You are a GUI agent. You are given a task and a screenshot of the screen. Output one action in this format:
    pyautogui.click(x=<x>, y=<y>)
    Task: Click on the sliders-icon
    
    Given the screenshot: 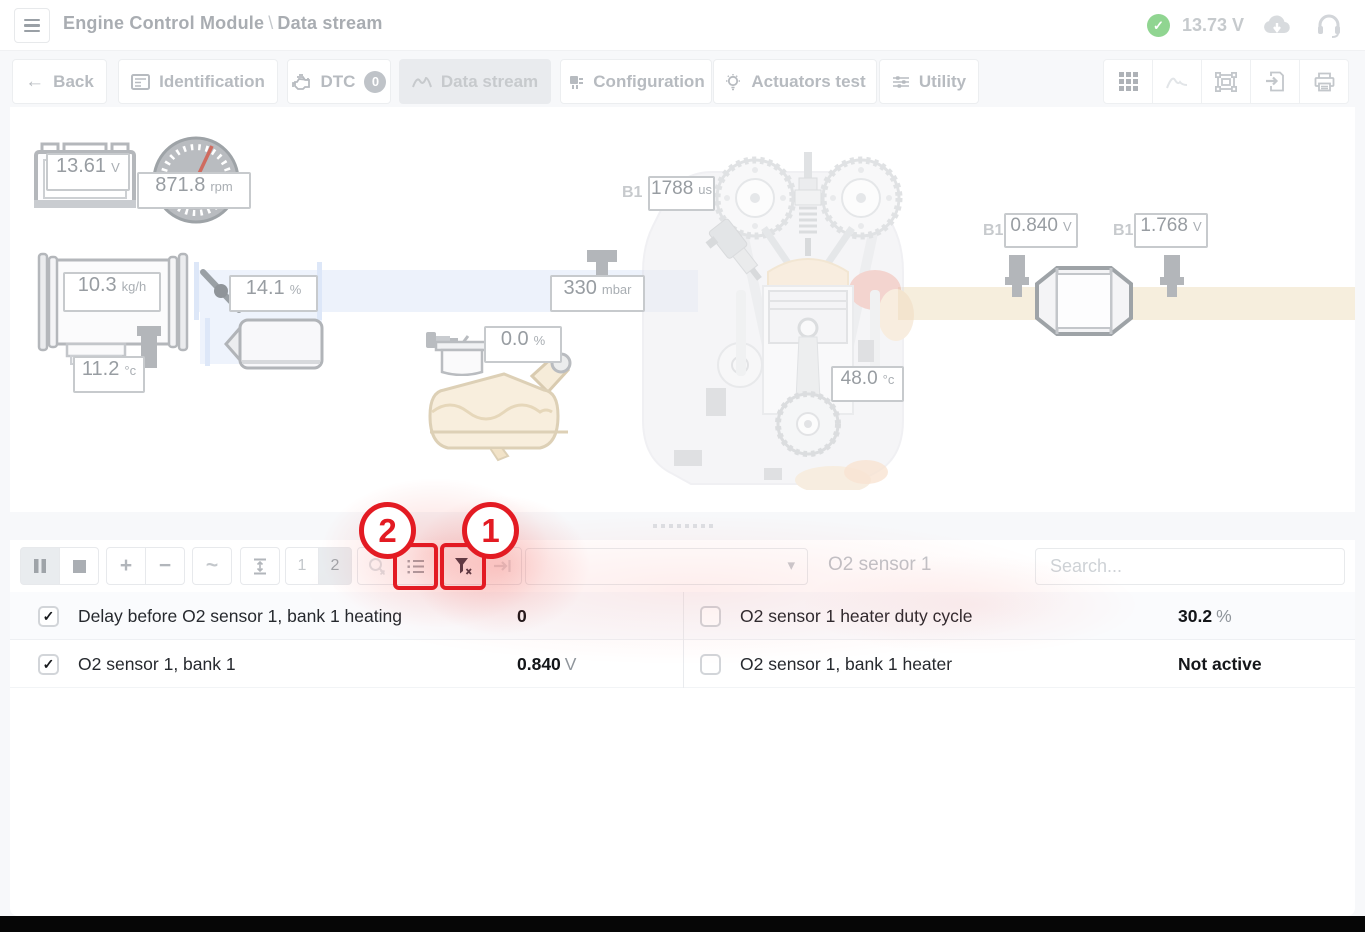 What is the action you would take?
    pyautogui.click(x=900, y=81)
    